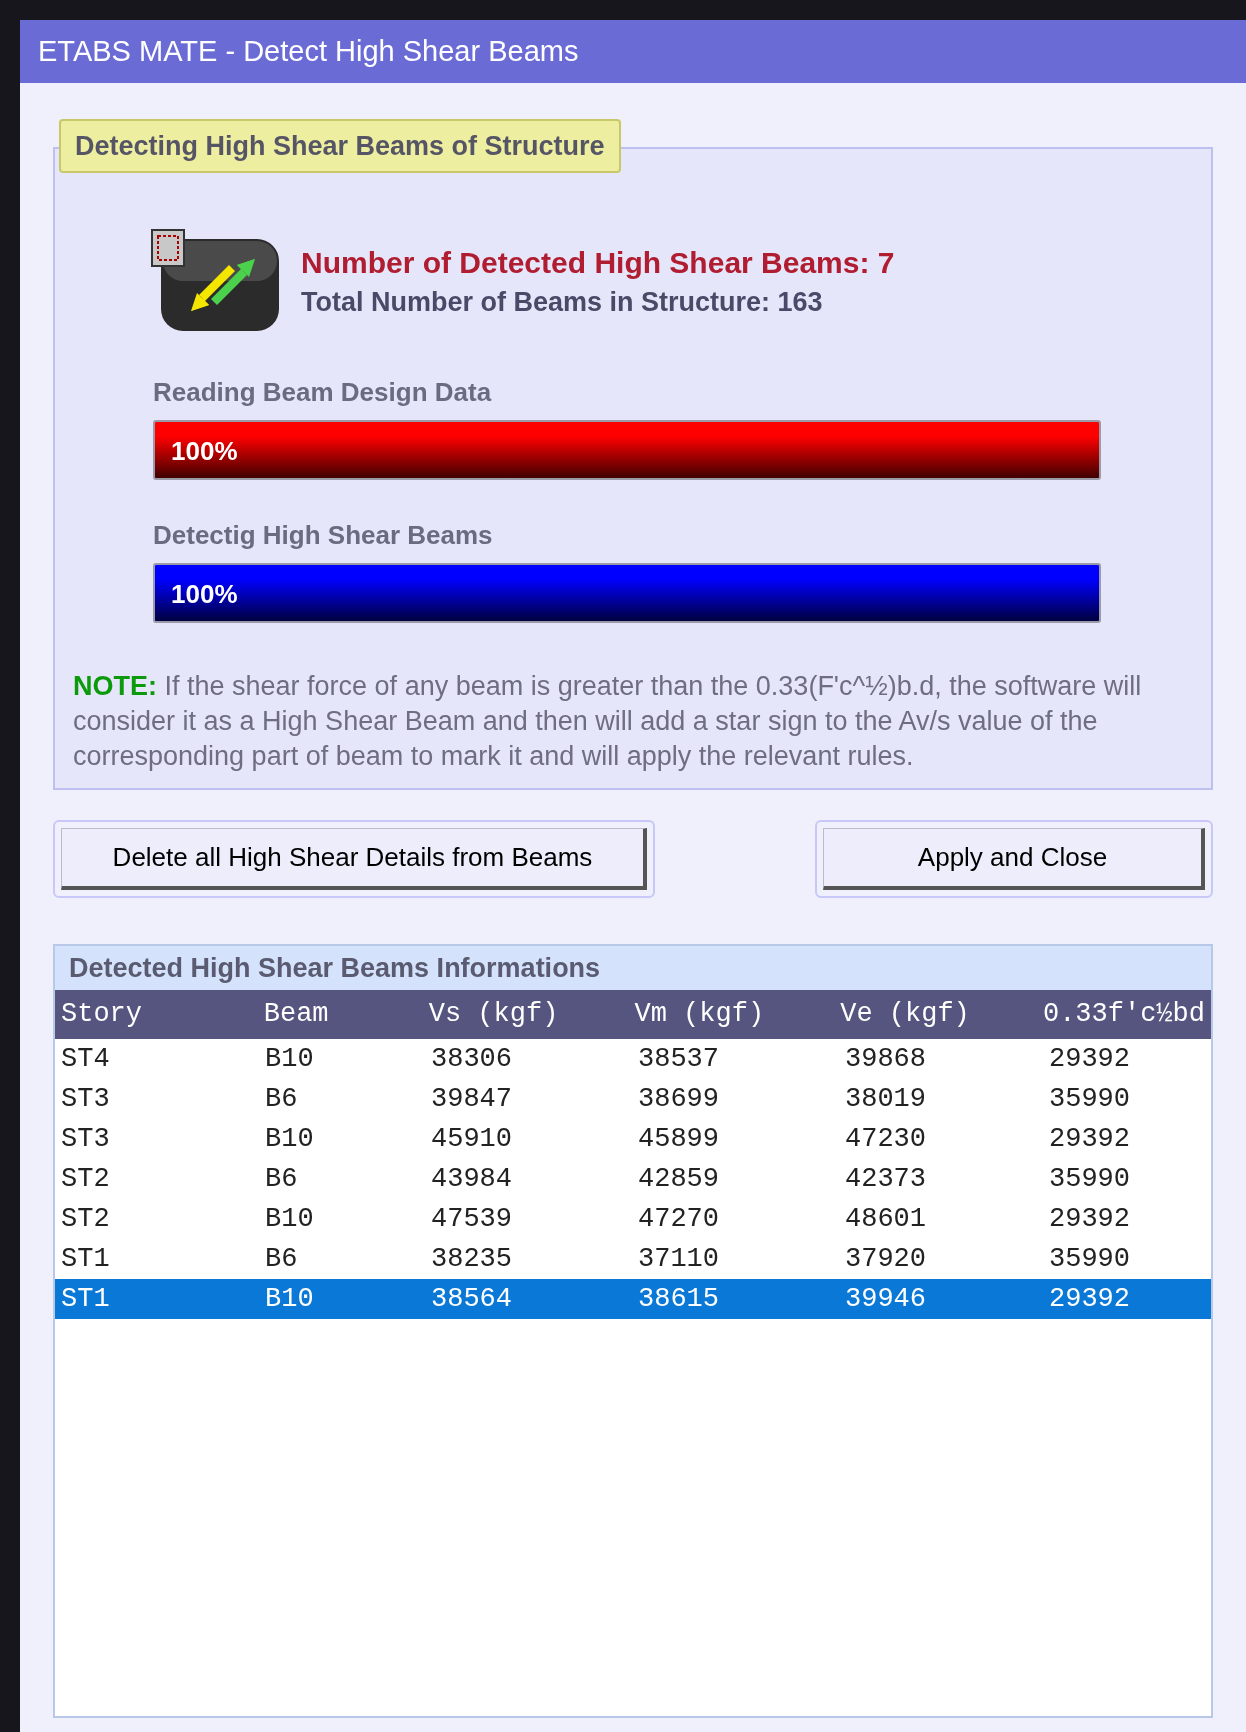 The width and height of the screenshot is (1246, 1732). Describe the element at coordinates (472, 1099) in the screenshot. I see `table-cell-text: 39847` at that location.